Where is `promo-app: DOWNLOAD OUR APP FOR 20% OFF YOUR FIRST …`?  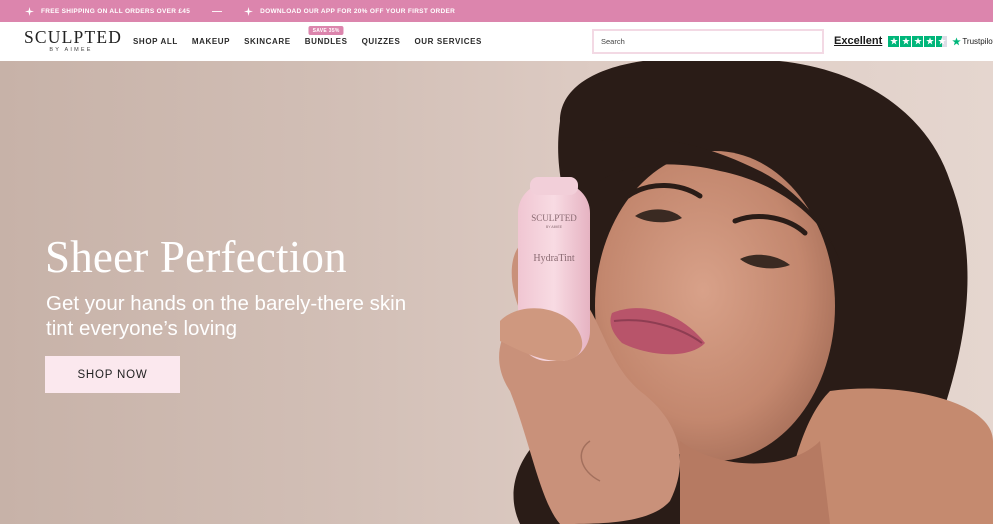
promo-app: DOWNLOAD OUR APP FOR 20% OFF YOUR FIRST … is located at coordinates (350, 11).